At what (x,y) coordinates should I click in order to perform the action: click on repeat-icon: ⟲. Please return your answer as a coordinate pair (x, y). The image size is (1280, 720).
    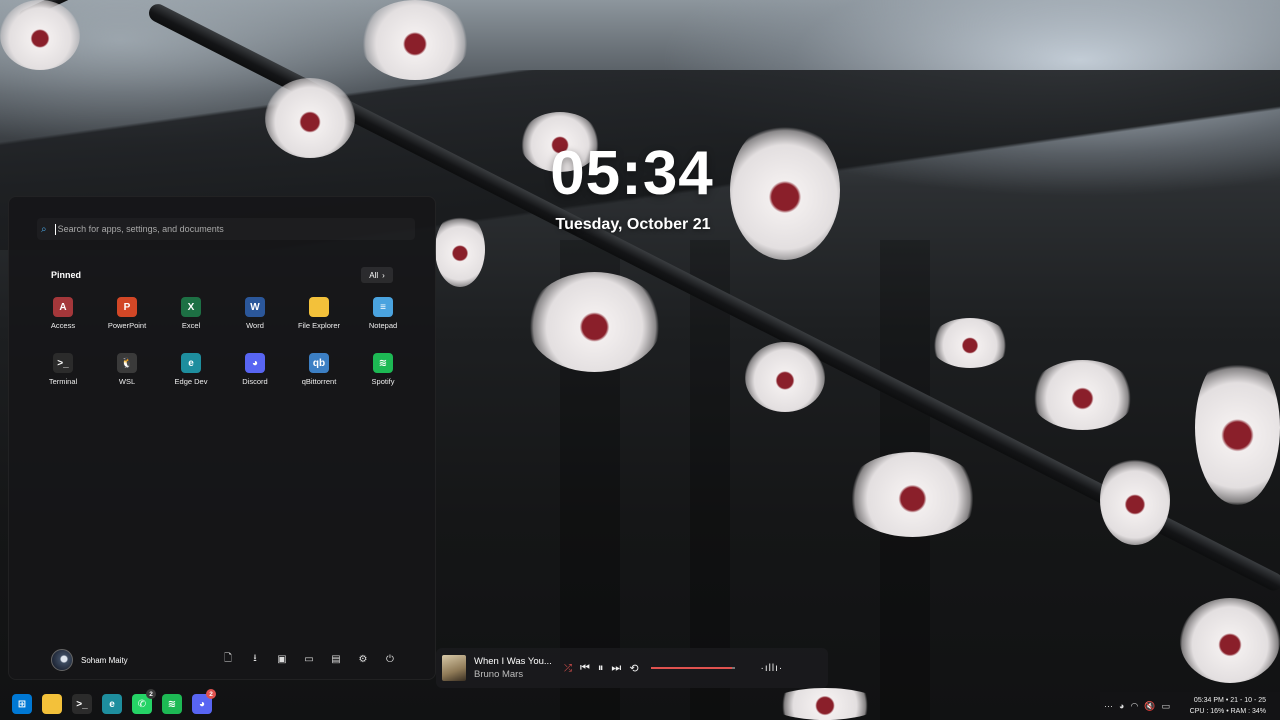
    Looking at the image, I should click on (633, 668).